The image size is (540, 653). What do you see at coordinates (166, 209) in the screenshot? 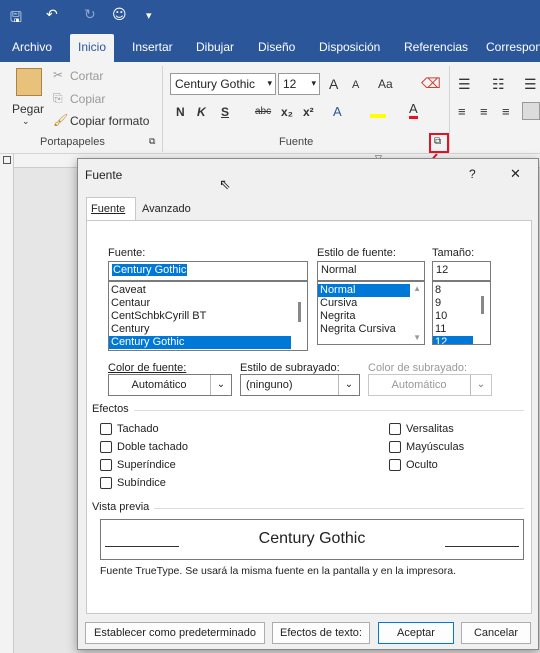
I see `tab-avanzado: Avanzado` at bounding box center [166, 209].